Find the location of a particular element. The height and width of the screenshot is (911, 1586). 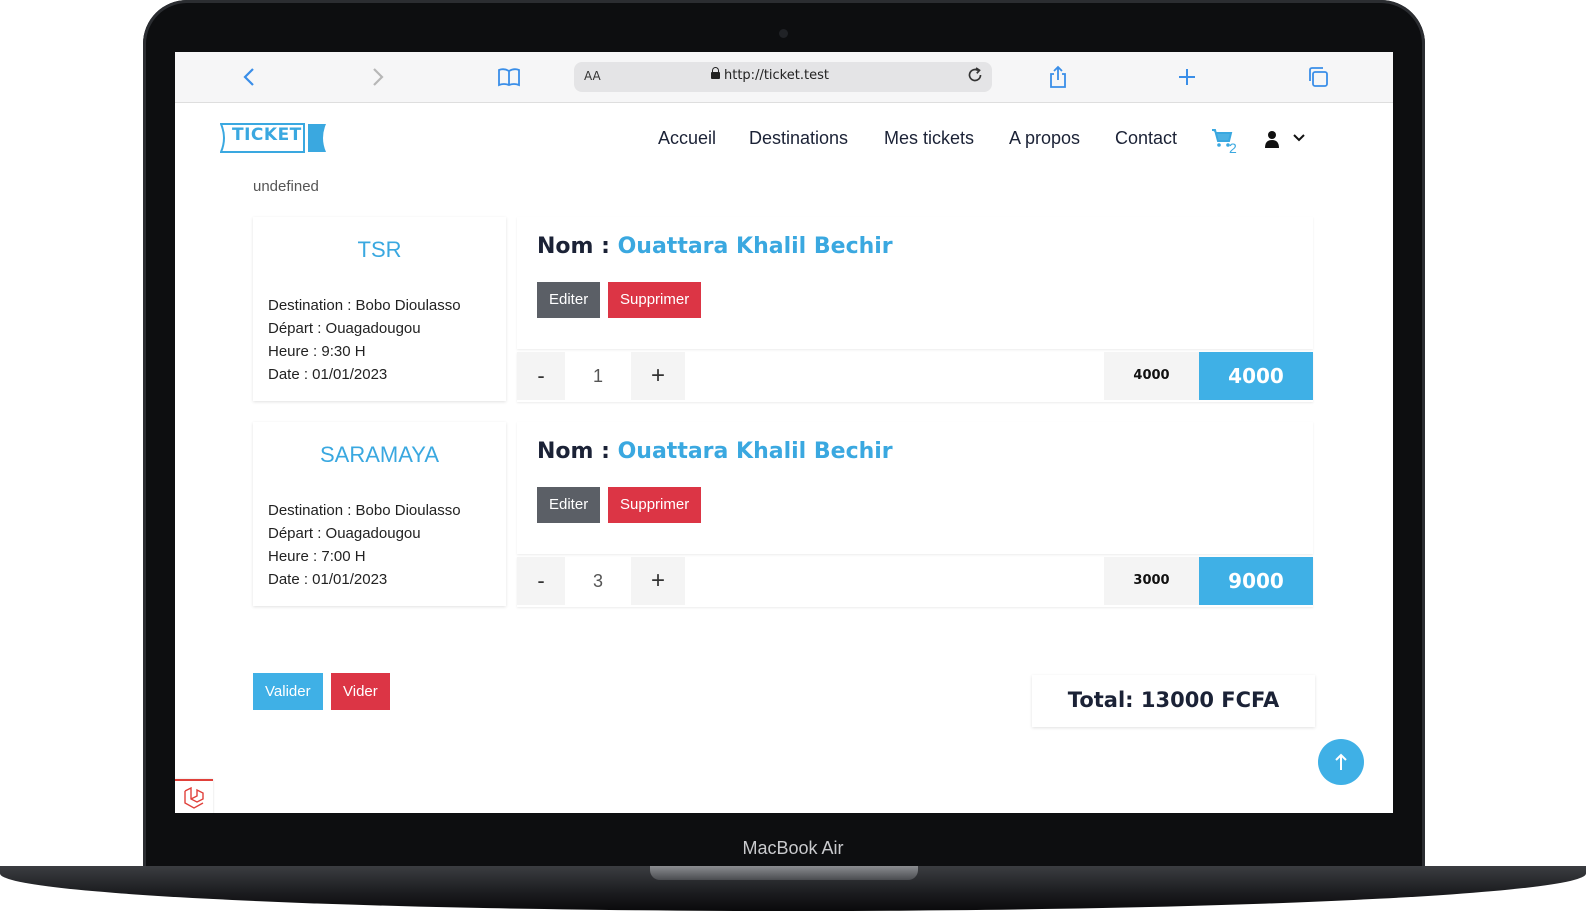

line-total: 4000 is located at coordinates (1256, 376).